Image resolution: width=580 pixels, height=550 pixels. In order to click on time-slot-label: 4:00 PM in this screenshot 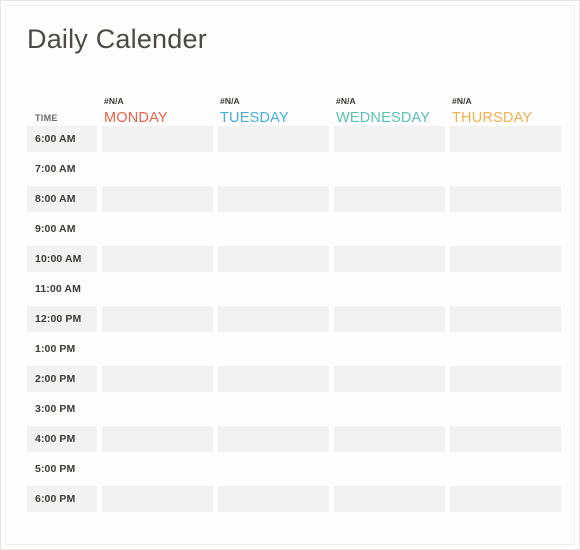, I will do `click(62, 439)`.